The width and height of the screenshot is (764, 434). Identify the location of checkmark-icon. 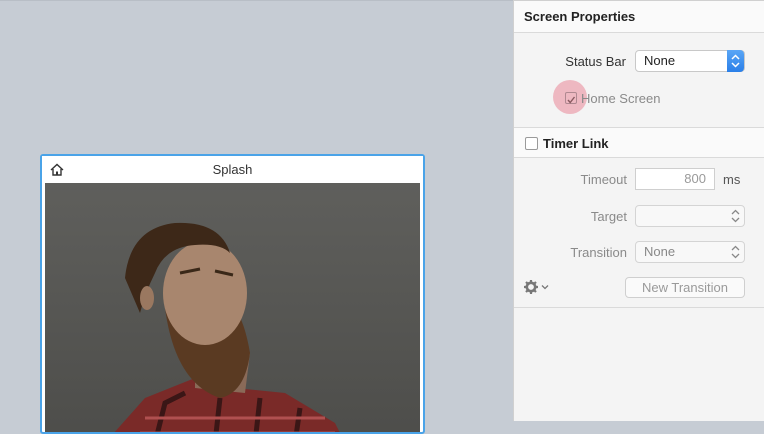
(571, 100).